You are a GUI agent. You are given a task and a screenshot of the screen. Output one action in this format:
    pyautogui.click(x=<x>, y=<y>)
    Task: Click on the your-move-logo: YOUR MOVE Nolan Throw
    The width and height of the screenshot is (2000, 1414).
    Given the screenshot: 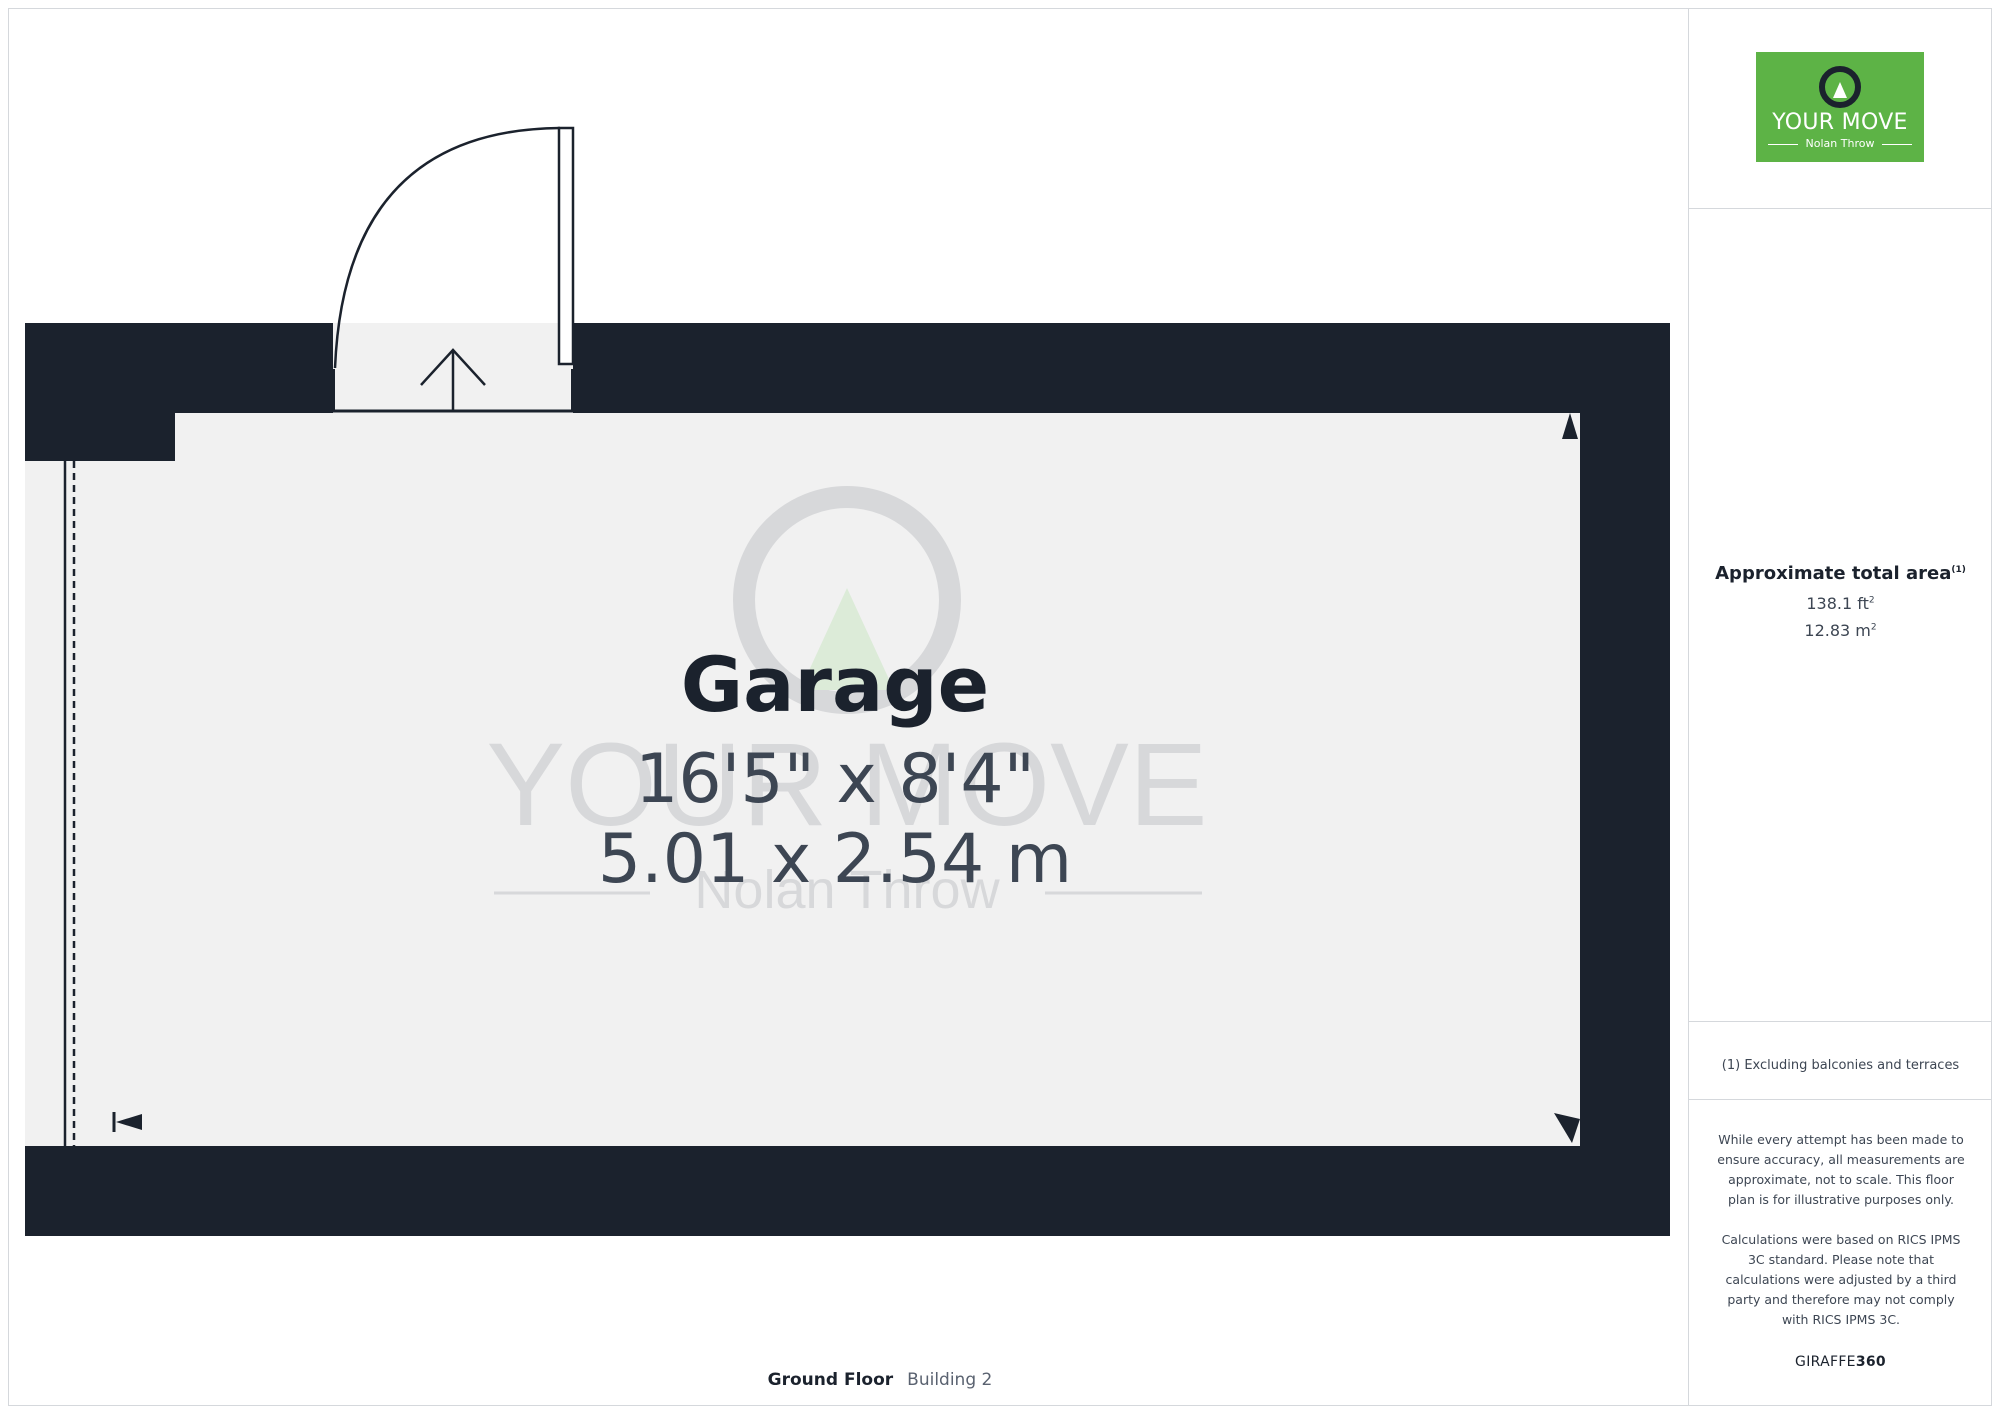 What is the action you would take?
    pyautogui.click(x=1840, y=107)
    